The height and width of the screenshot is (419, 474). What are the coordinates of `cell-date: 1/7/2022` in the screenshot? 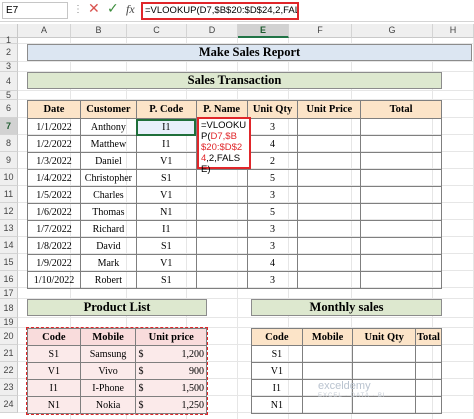 It's located at (54, 229).